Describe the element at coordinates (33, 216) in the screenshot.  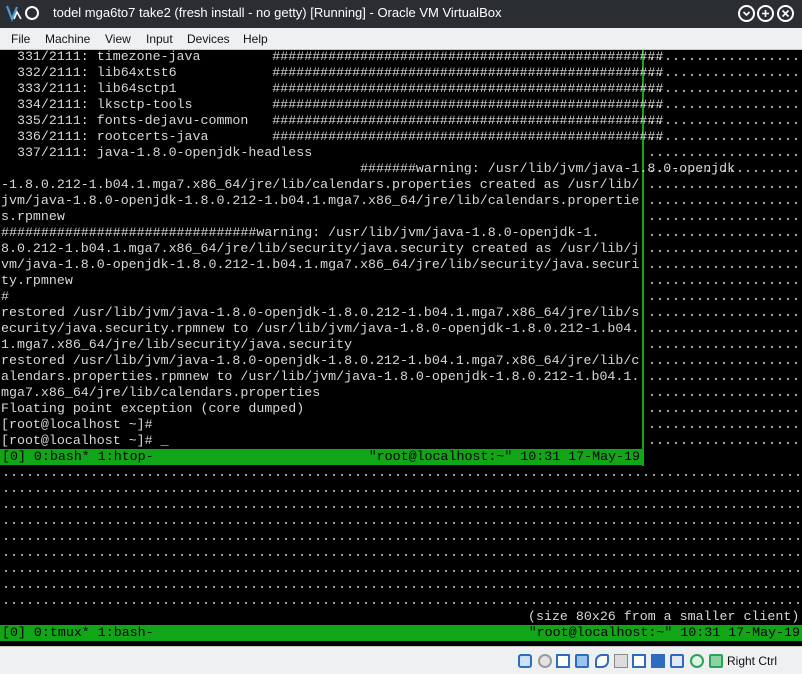
I see `terminal-line: s.rpmnew` at that location.